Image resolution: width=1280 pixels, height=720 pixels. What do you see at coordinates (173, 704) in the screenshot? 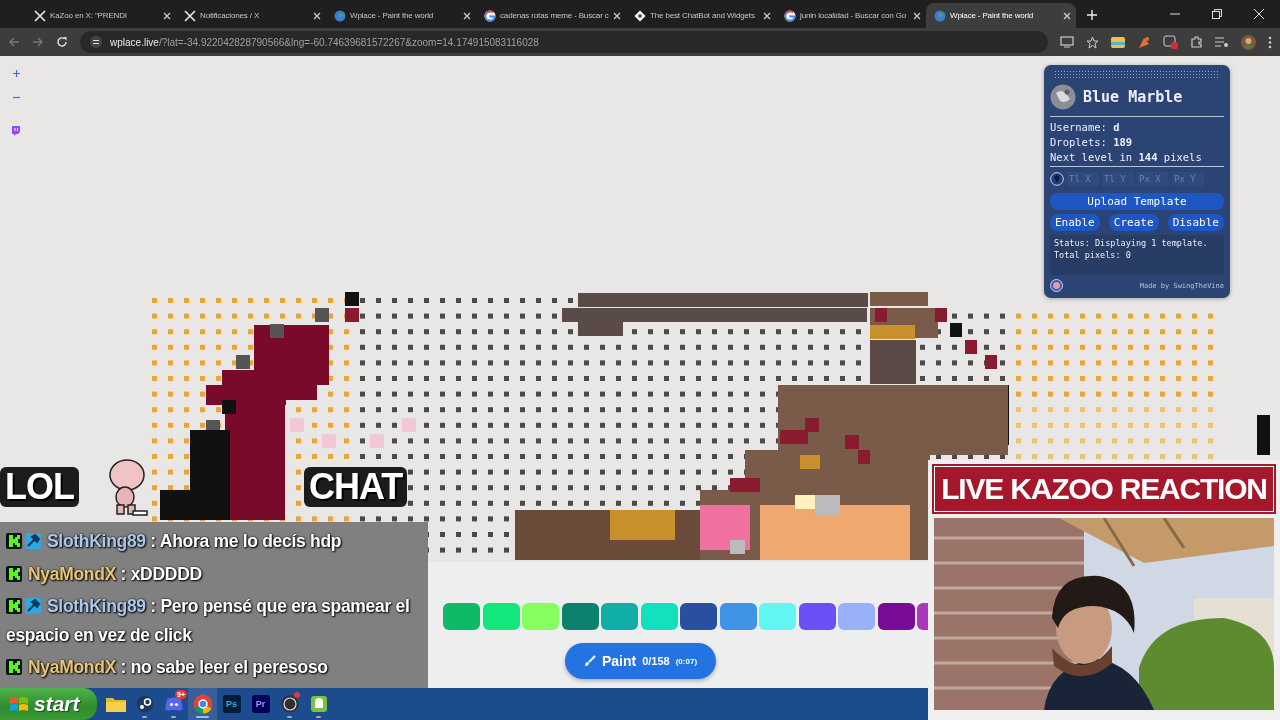
I see `discord-icon` at bounding box center [173, 704].